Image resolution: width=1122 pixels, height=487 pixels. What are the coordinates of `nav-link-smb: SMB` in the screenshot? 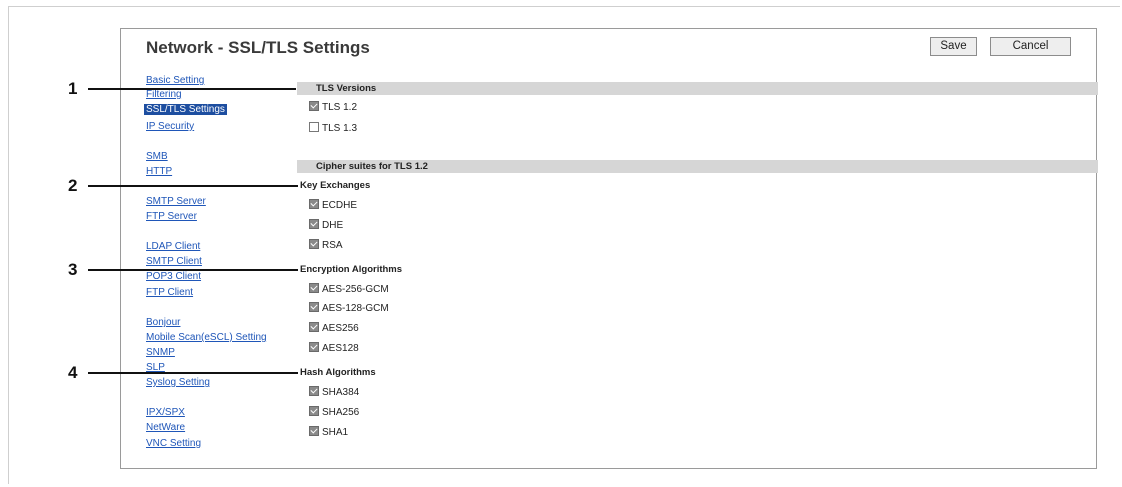 It's located at (157, 156).